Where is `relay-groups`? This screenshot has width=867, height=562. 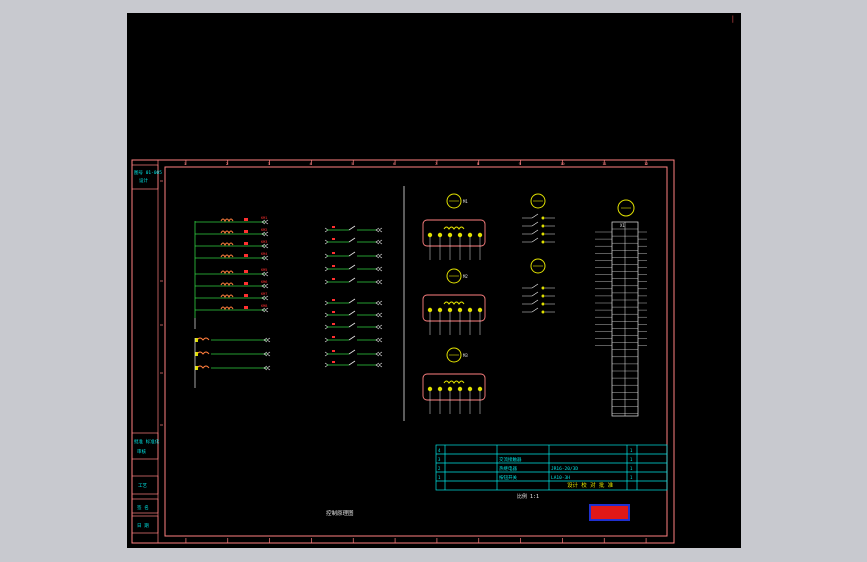 relay-groups is located at coordinates (538, 253).